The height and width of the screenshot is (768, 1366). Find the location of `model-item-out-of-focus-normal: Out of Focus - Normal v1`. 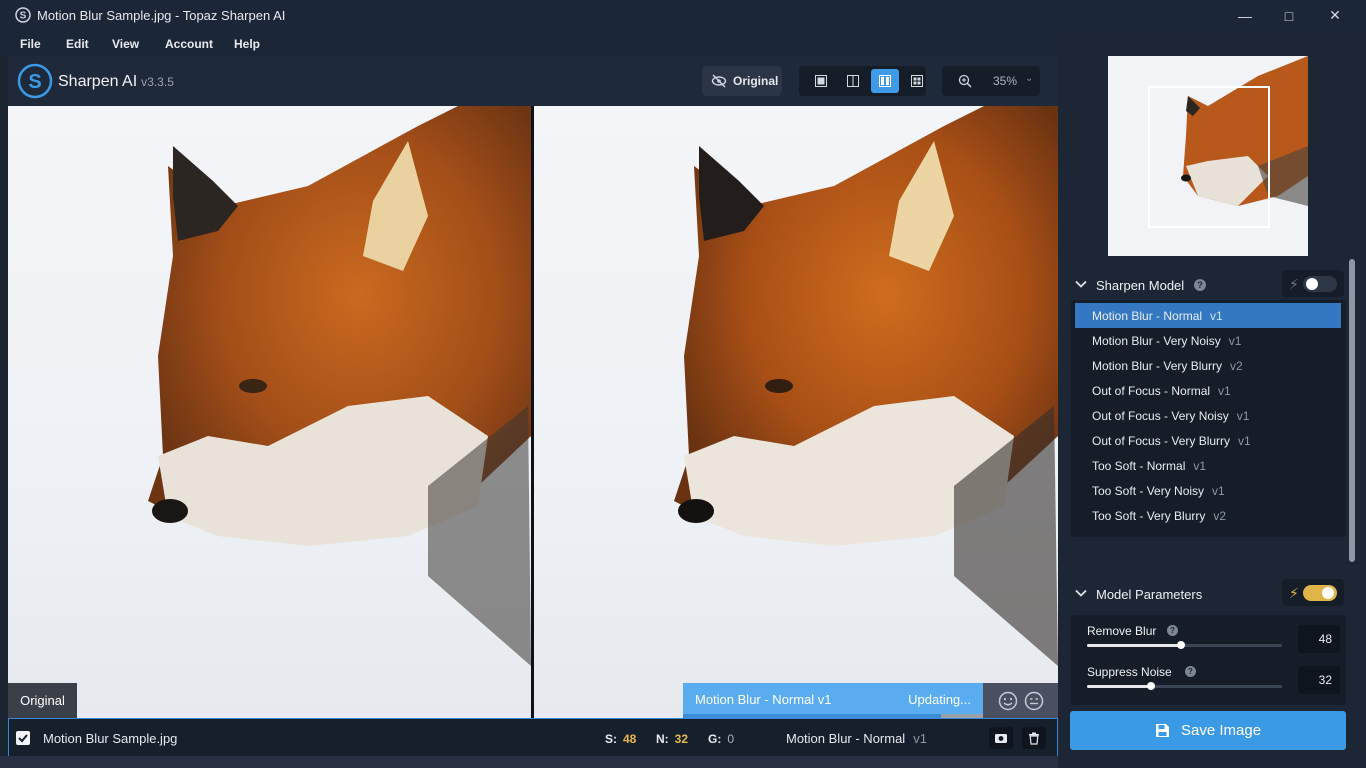

model-item-out-of-focus-normal: Out of Focus - Normal v1 is located at coordinates (1208, 390).